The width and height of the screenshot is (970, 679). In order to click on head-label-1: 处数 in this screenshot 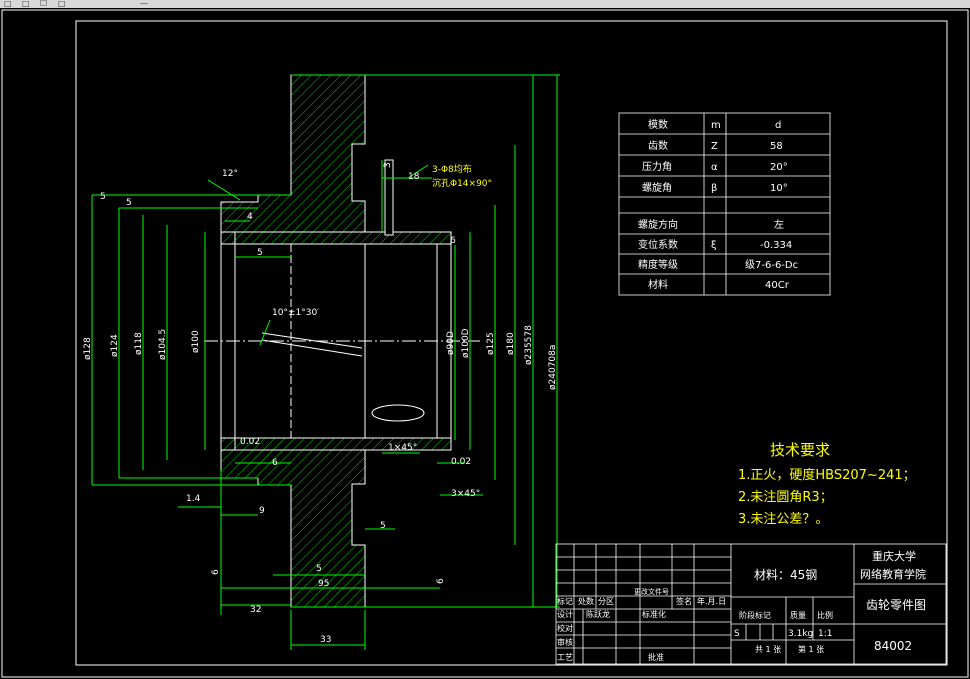, I will do `click(586, 601)`.